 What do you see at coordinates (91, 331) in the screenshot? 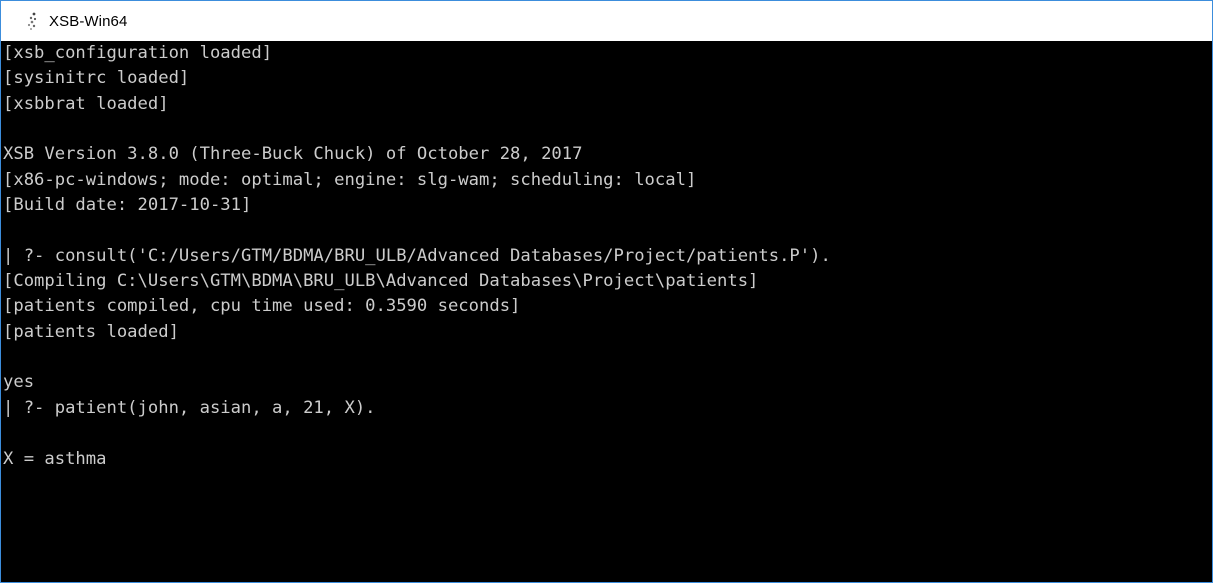
I see `console-line: [patients loaded]` at bounding box center [91, 331].